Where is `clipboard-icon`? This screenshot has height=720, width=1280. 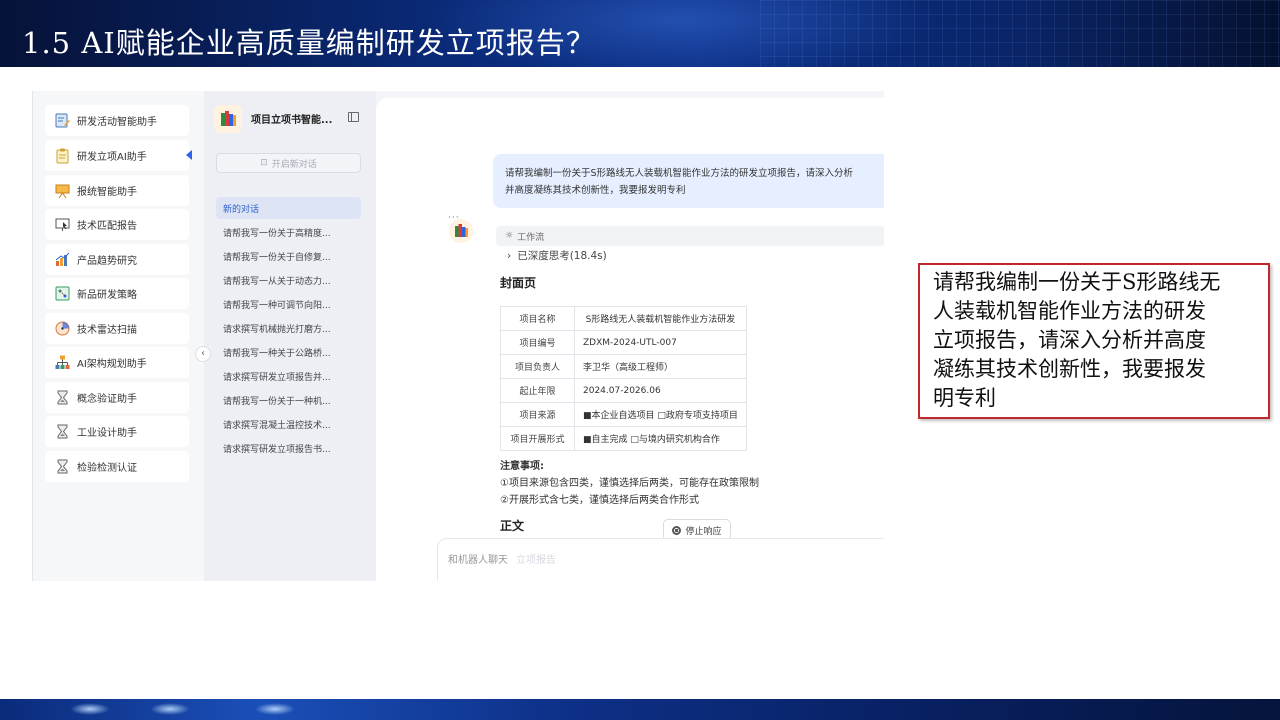 clipboard-icon is located at coordinates (62, 156).